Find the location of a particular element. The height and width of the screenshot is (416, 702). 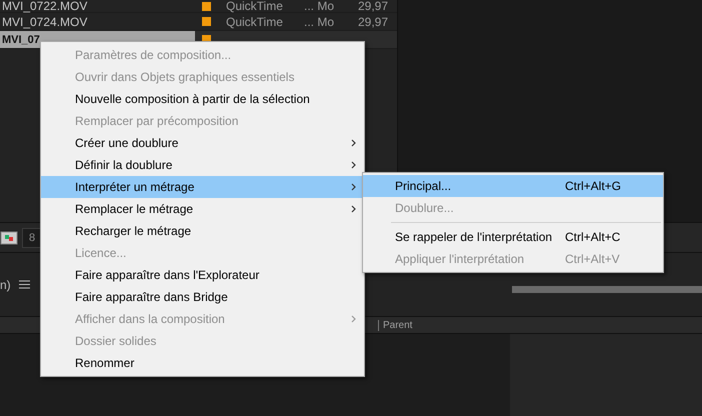

panel-tab-title: n) is located at coordinates (5, 285).